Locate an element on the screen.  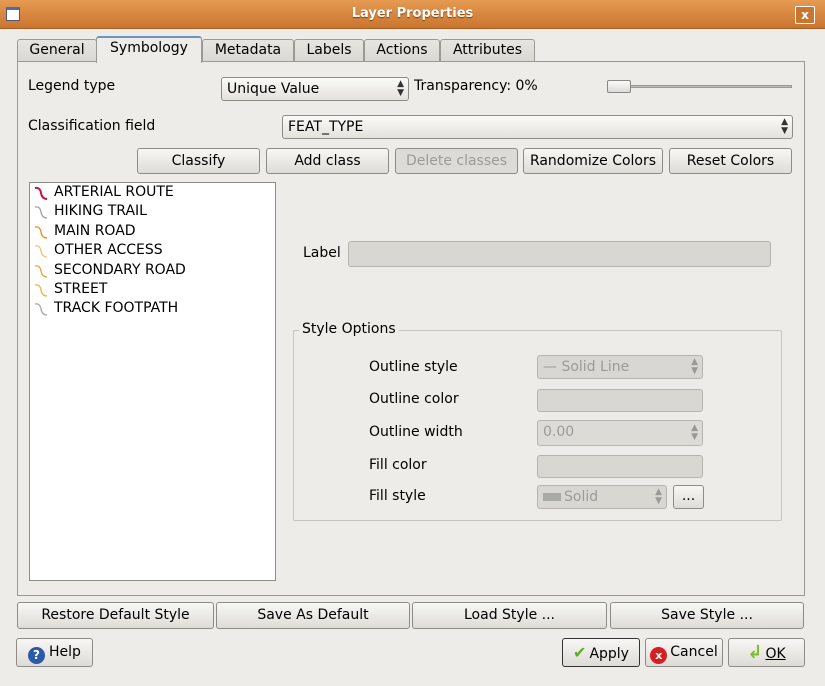
fill-color-button is located at coordinates (620, 466).